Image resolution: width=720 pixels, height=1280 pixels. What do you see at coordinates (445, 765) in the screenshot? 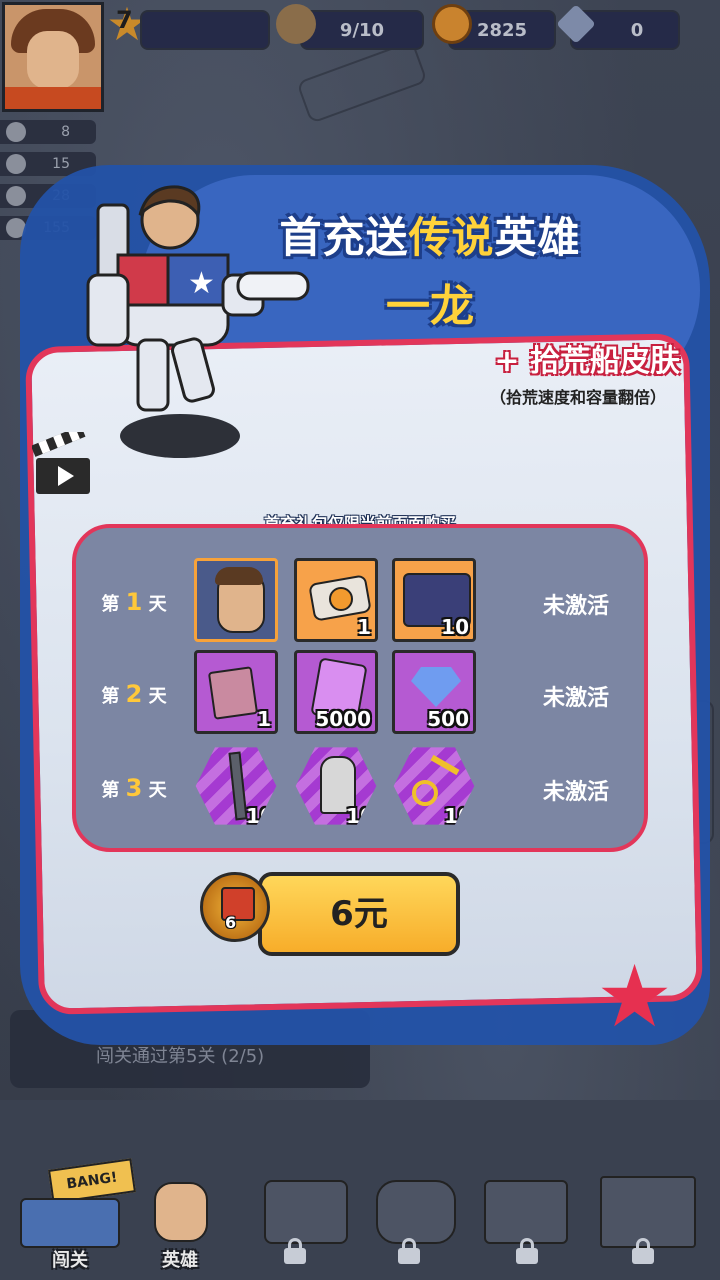
I see `bike-frame` at bounding box center [445, 765].